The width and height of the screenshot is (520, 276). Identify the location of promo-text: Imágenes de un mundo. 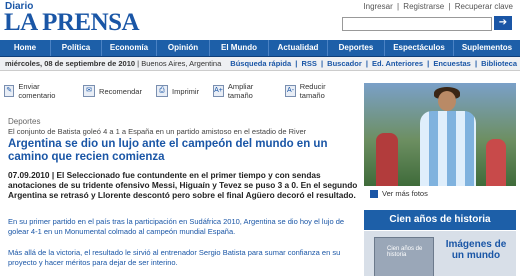
(476, 250).